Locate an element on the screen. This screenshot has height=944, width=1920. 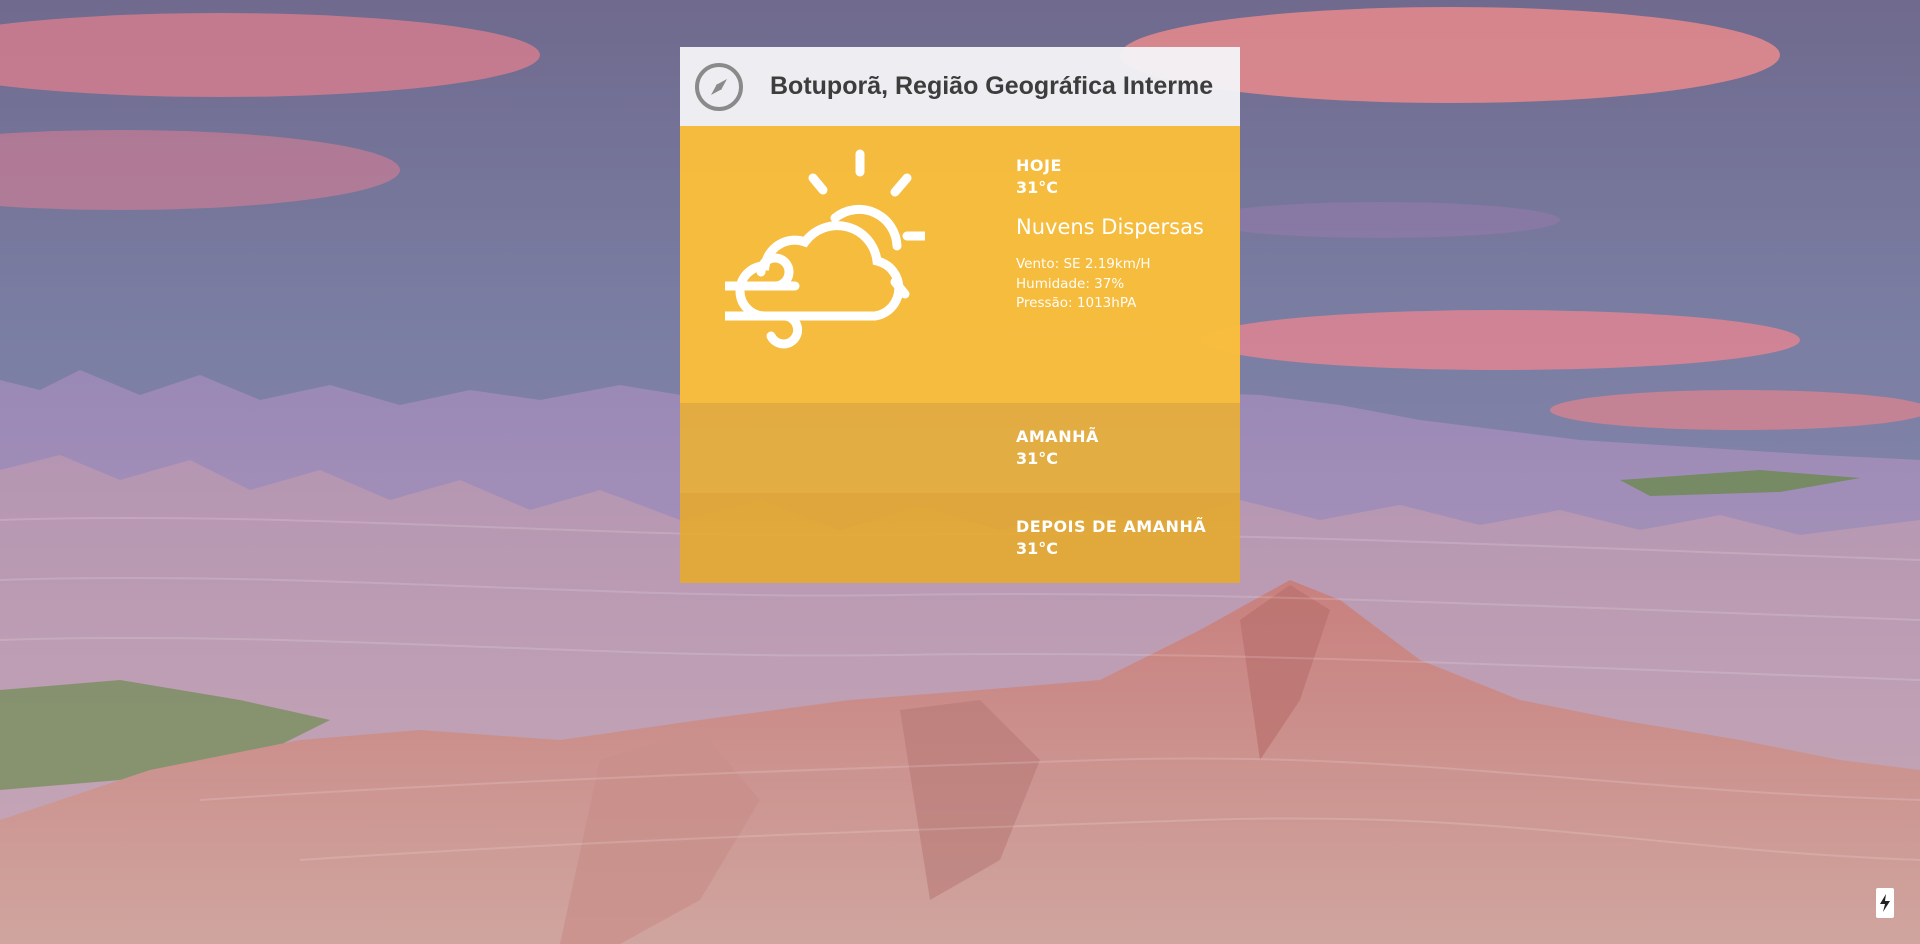
after-tomorrow-temperature: 31°C is located at coordinates (1037, 548).